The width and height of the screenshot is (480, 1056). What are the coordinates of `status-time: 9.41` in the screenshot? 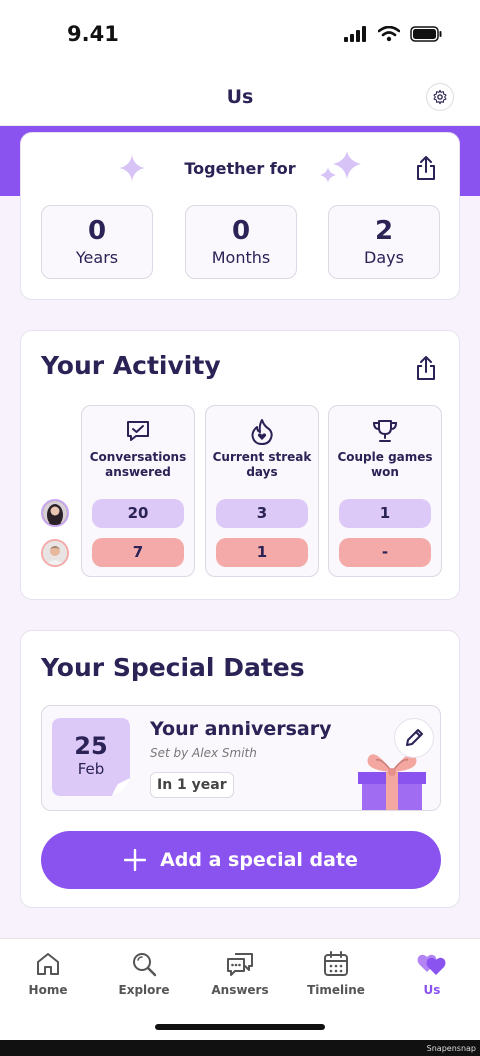 It's located at (93, 34).